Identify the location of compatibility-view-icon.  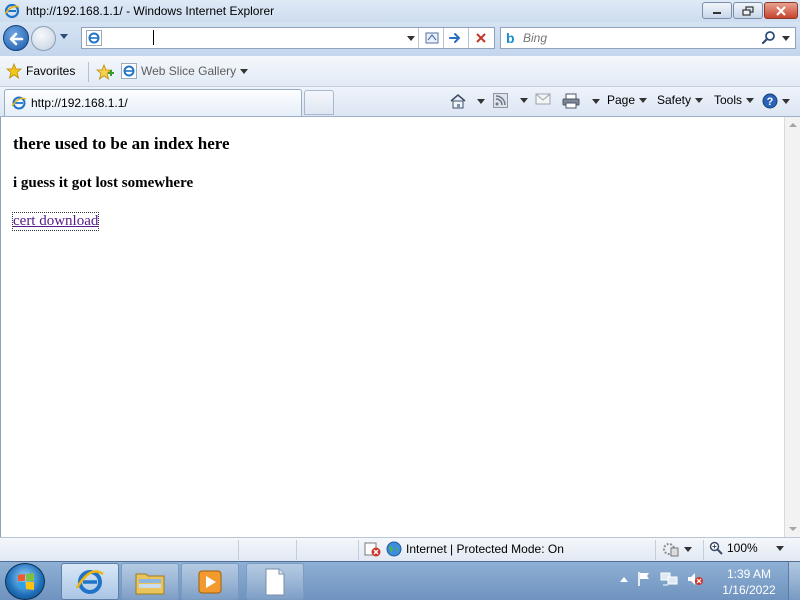
(432, 38).